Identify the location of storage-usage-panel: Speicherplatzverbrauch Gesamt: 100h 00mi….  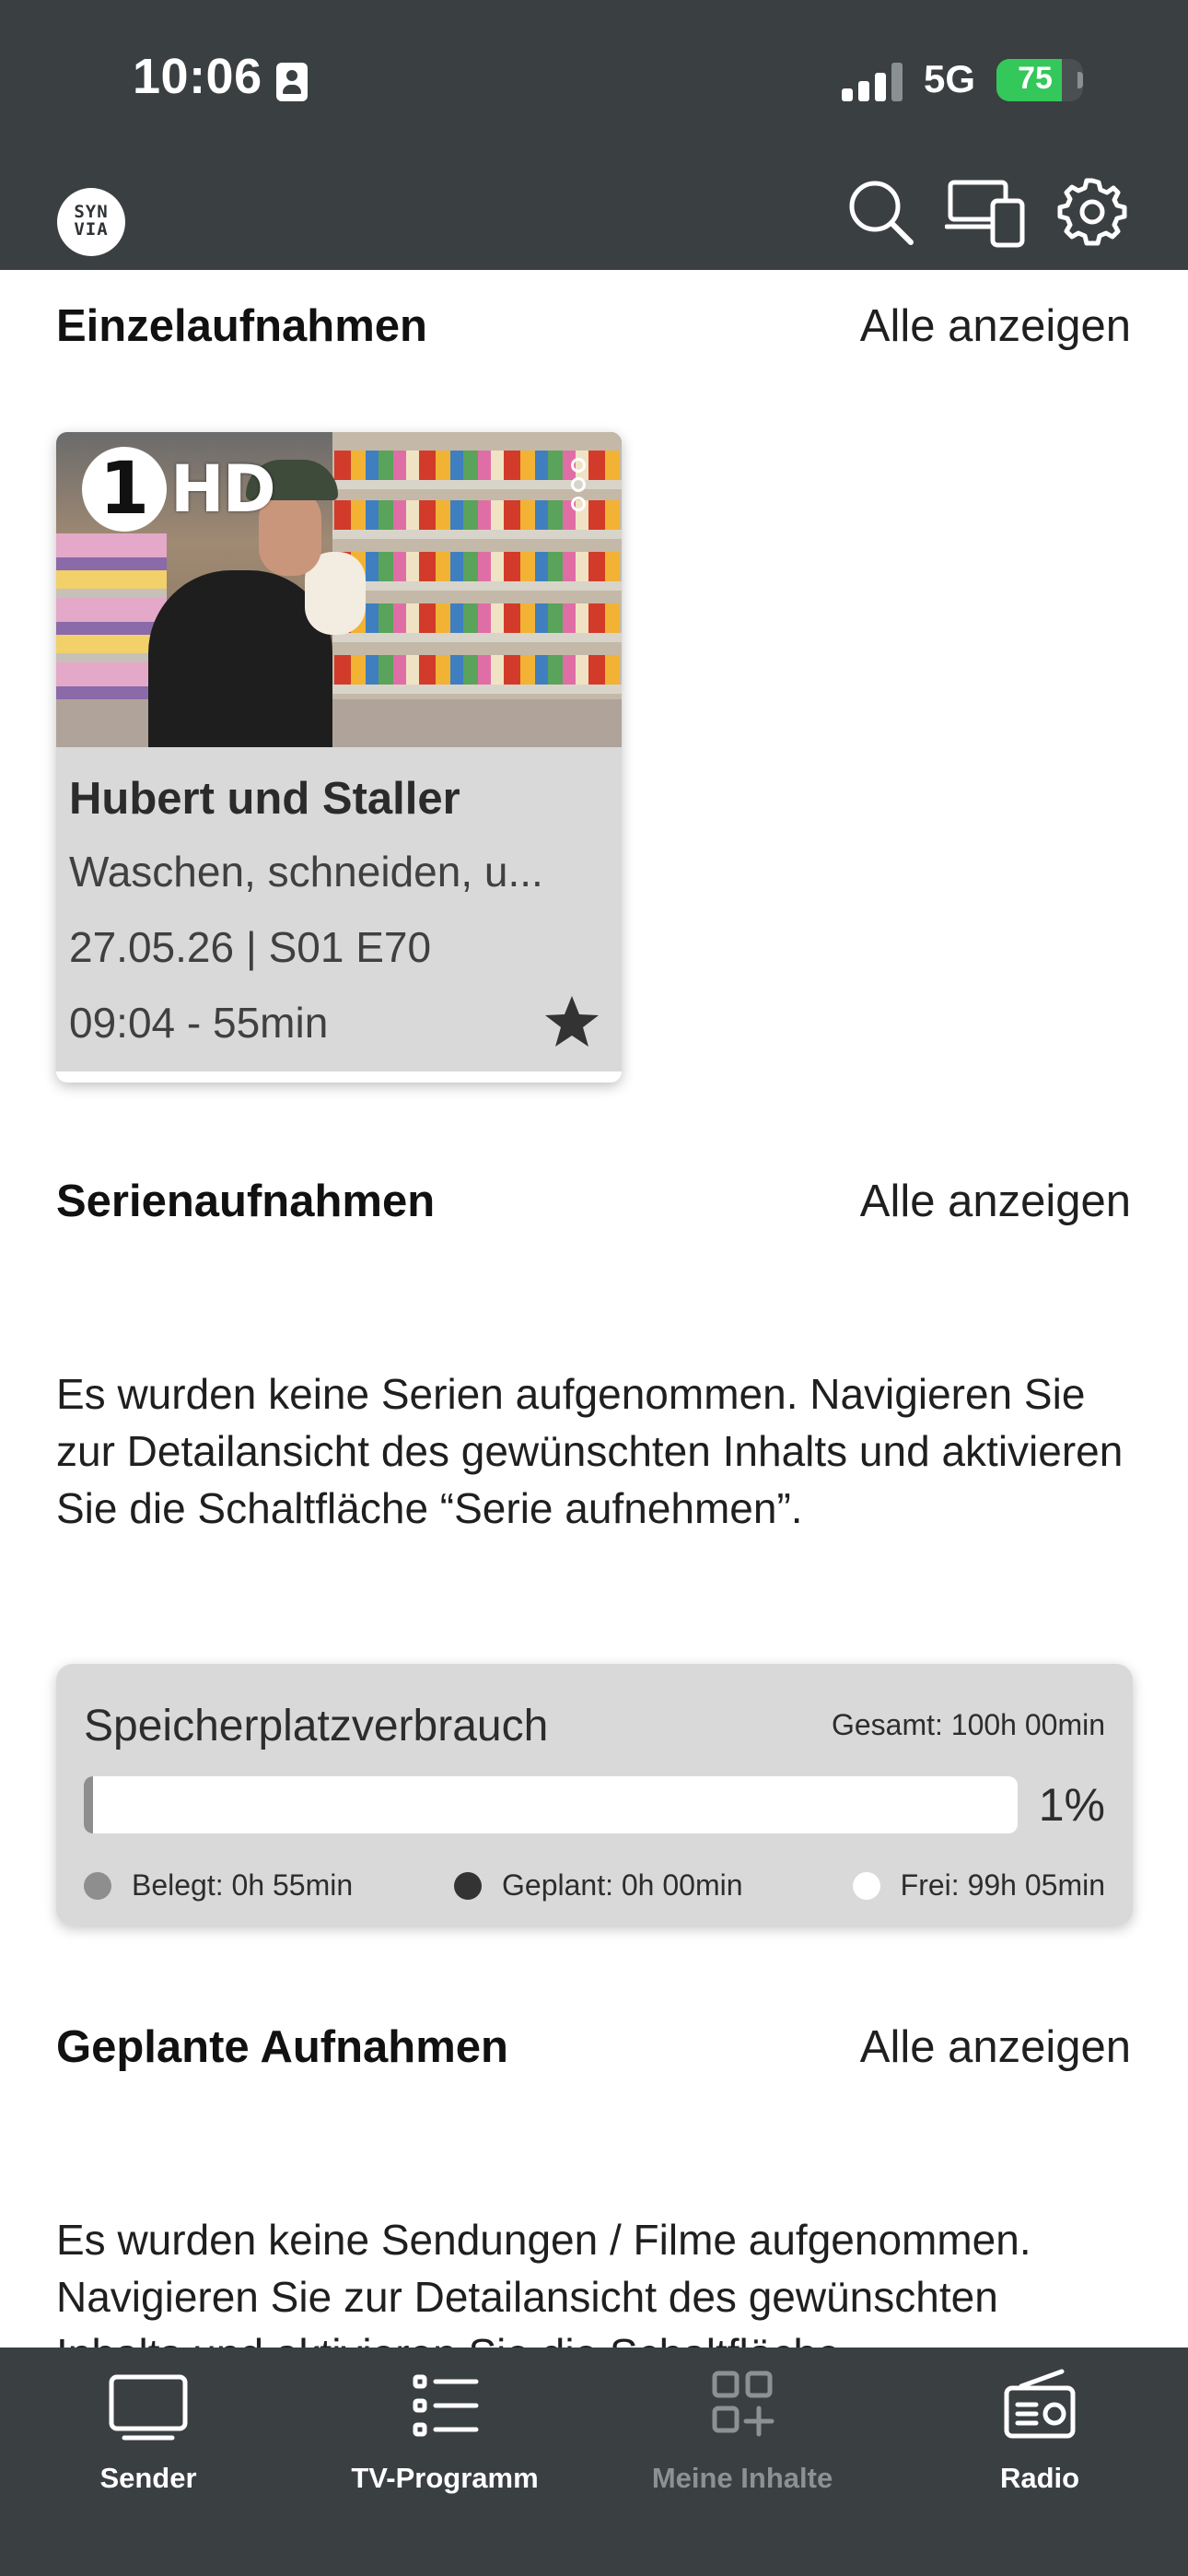
(594, 1795).